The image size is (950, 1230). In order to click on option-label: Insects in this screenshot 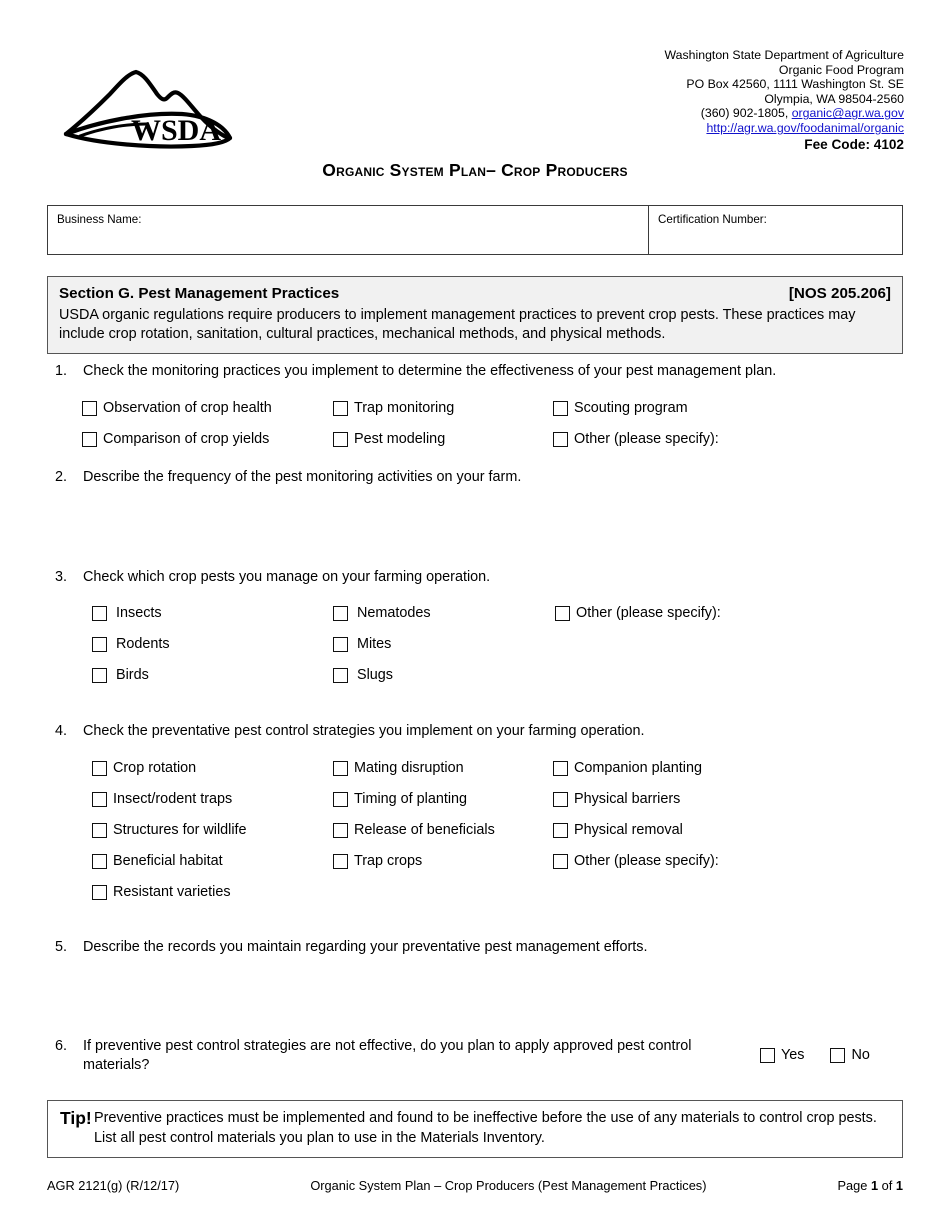, I will do `click(139, 613)`.